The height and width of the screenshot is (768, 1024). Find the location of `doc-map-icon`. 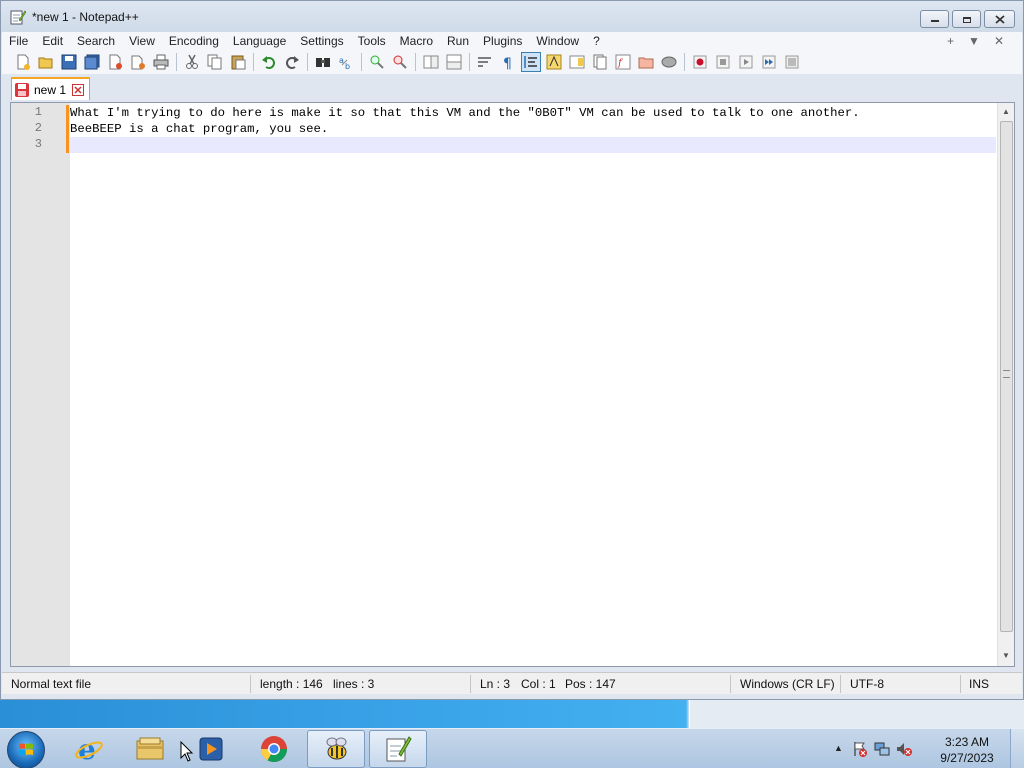

doc-map-icon is located at coordinates (577, 62).